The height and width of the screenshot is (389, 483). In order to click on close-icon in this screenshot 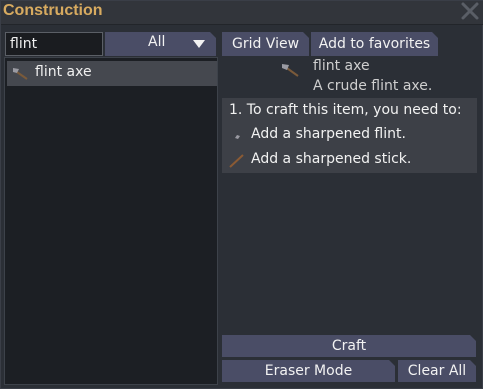, I will do `click(470, 12)`.